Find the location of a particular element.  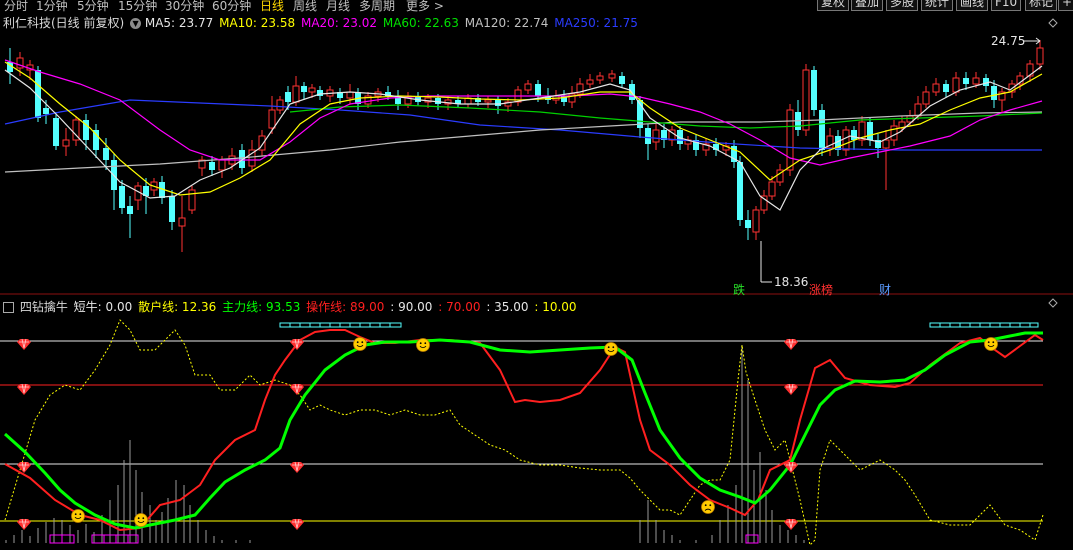

event-marker-die: 跌 is located at coordinates (739, 289).